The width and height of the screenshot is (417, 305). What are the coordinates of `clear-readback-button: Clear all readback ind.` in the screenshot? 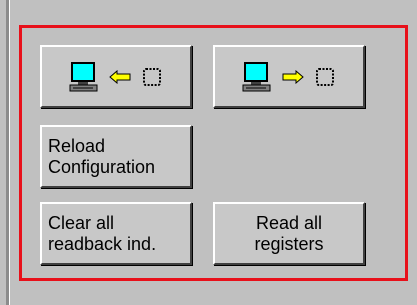 It's located at (116, 233).